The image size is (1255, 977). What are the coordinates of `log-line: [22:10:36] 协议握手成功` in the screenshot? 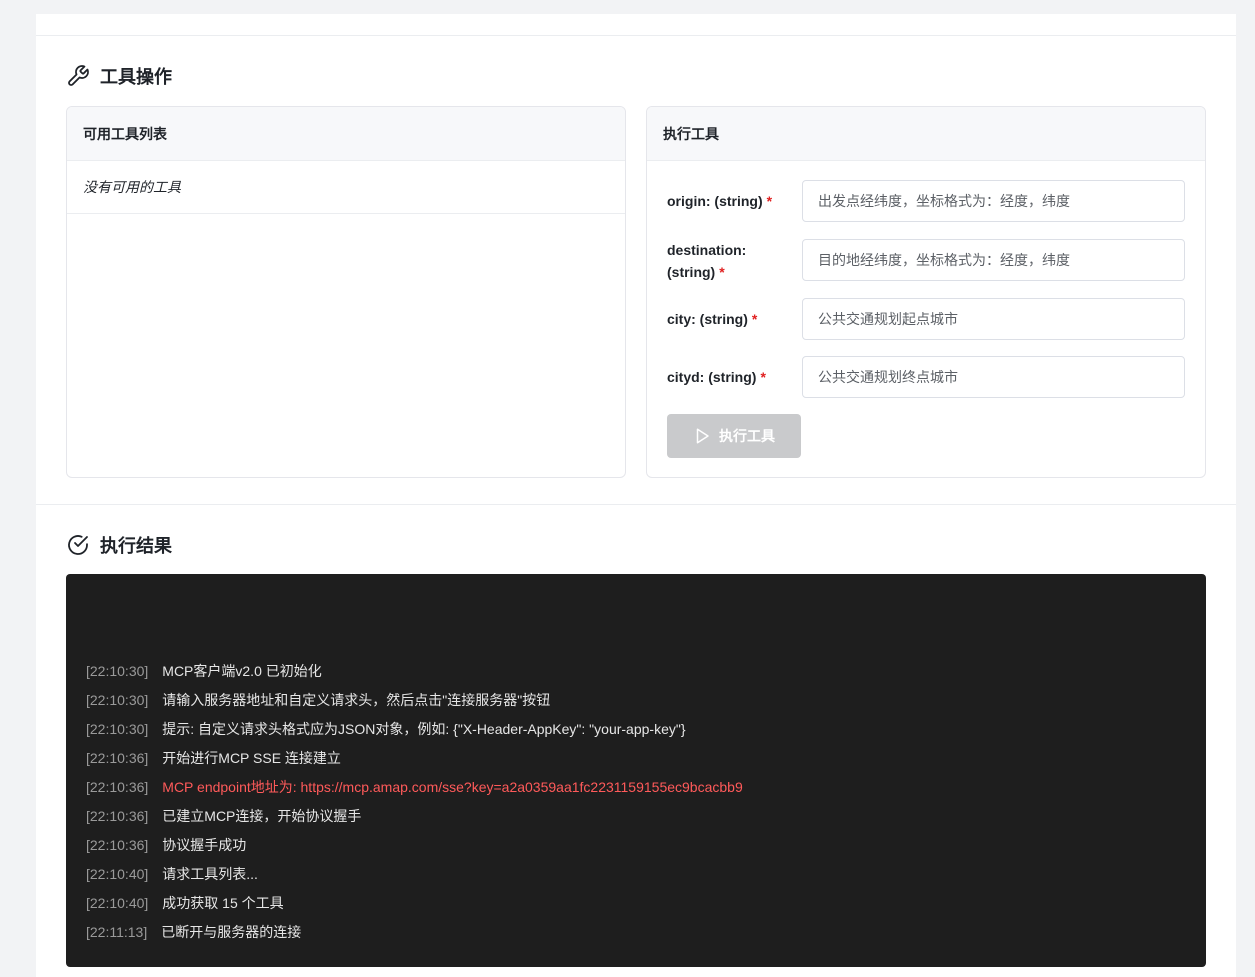 It's located at (636, 844).